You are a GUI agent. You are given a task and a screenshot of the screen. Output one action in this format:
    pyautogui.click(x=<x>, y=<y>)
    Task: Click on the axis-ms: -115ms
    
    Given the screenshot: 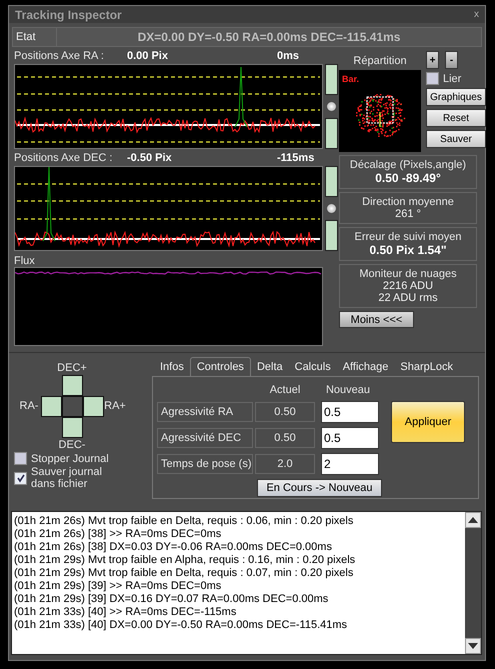 What is the action you would take?
    pyautogui.click(x=295, y=158)
    